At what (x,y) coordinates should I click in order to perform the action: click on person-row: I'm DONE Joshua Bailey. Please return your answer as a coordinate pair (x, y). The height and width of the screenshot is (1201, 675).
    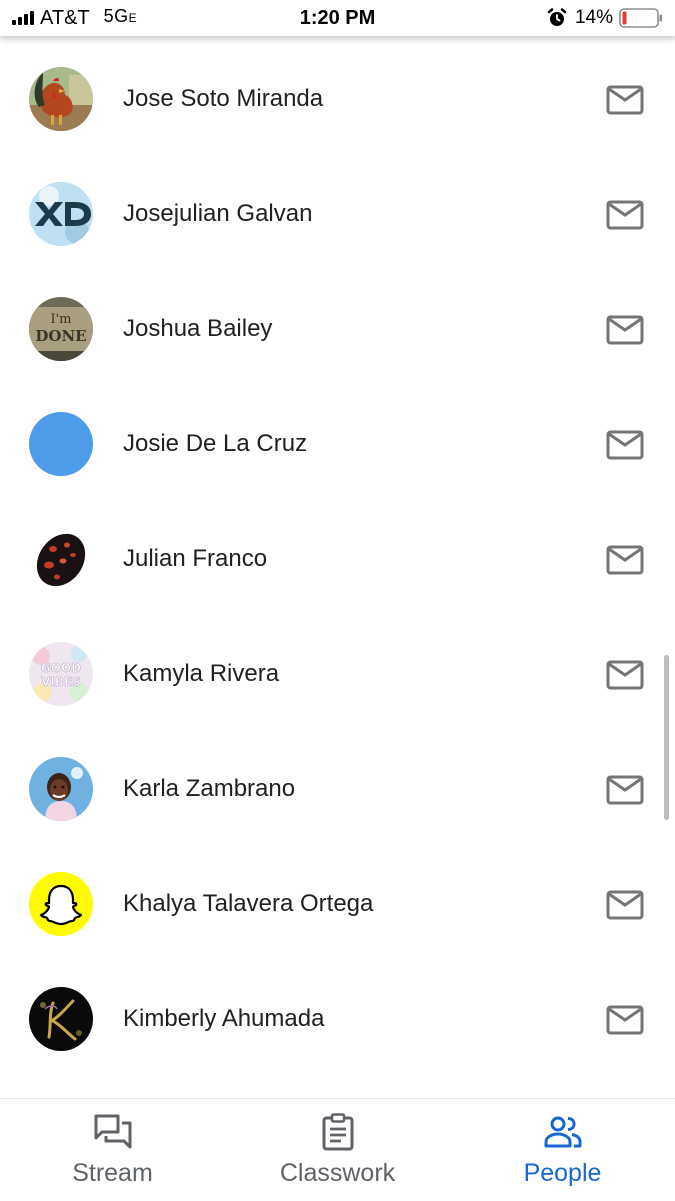
    Looking at the image, I should click on (337, 323).